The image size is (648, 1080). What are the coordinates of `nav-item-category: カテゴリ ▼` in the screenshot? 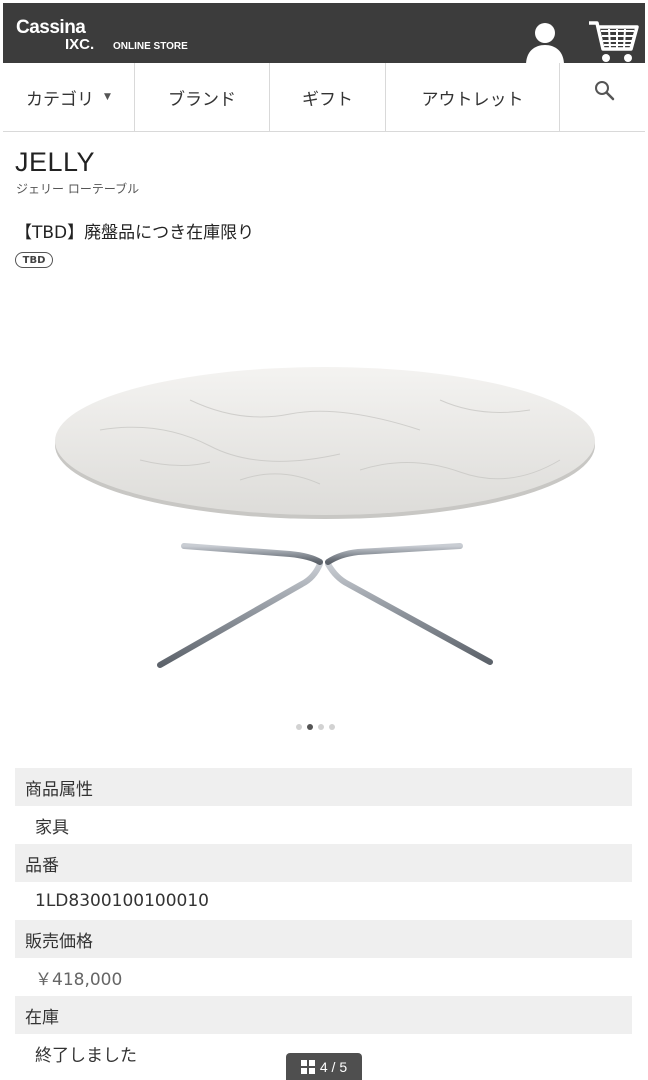 It's located at (69, 97).